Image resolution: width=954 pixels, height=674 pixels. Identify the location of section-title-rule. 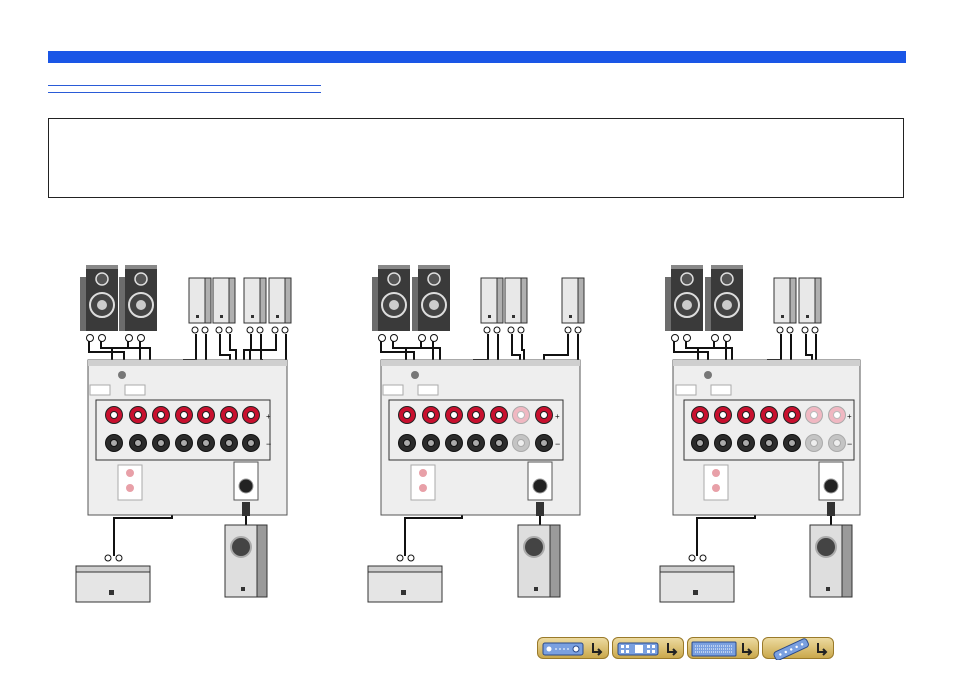
(184, 89).